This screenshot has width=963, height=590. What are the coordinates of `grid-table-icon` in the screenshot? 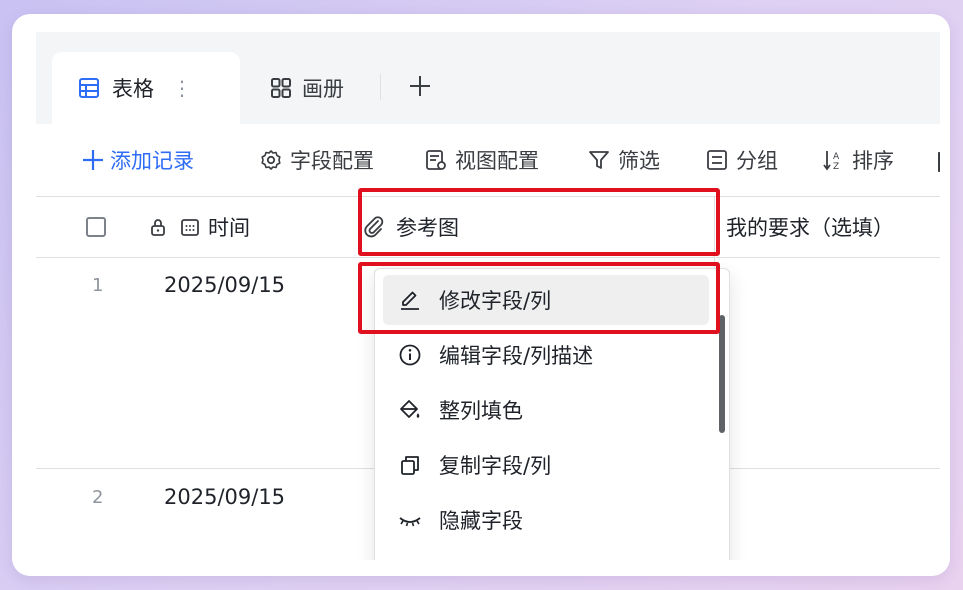 It's located at (89, 88).